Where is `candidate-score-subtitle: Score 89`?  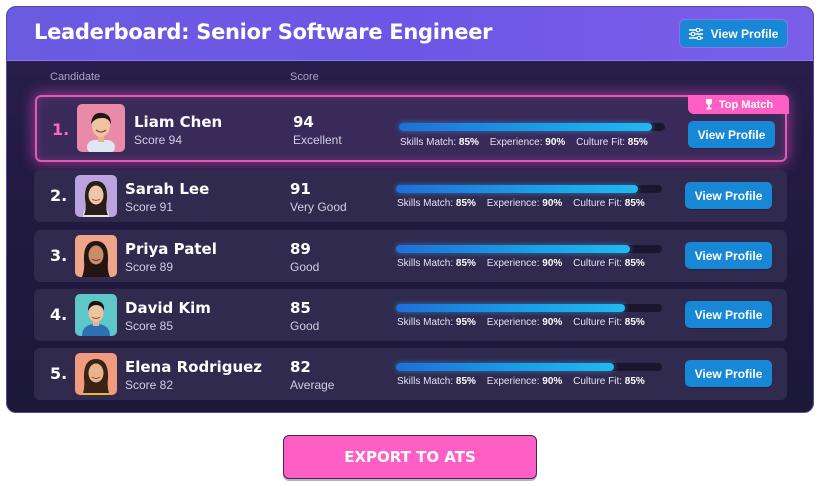
candidate-score-subtitle: Score 89 is located at coordinates (149, 267).